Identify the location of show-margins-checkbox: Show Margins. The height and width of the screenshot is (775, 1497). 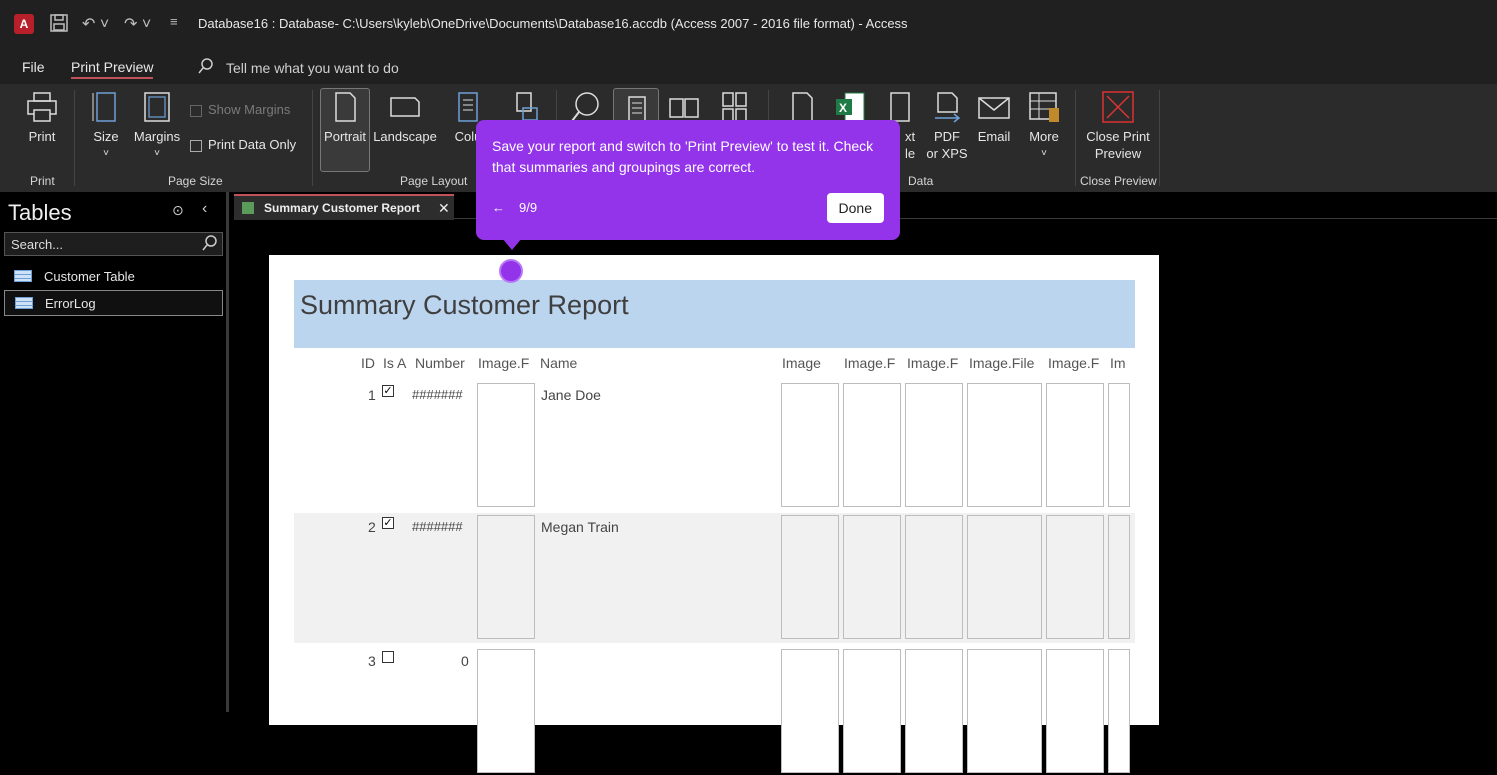
(240, 109).